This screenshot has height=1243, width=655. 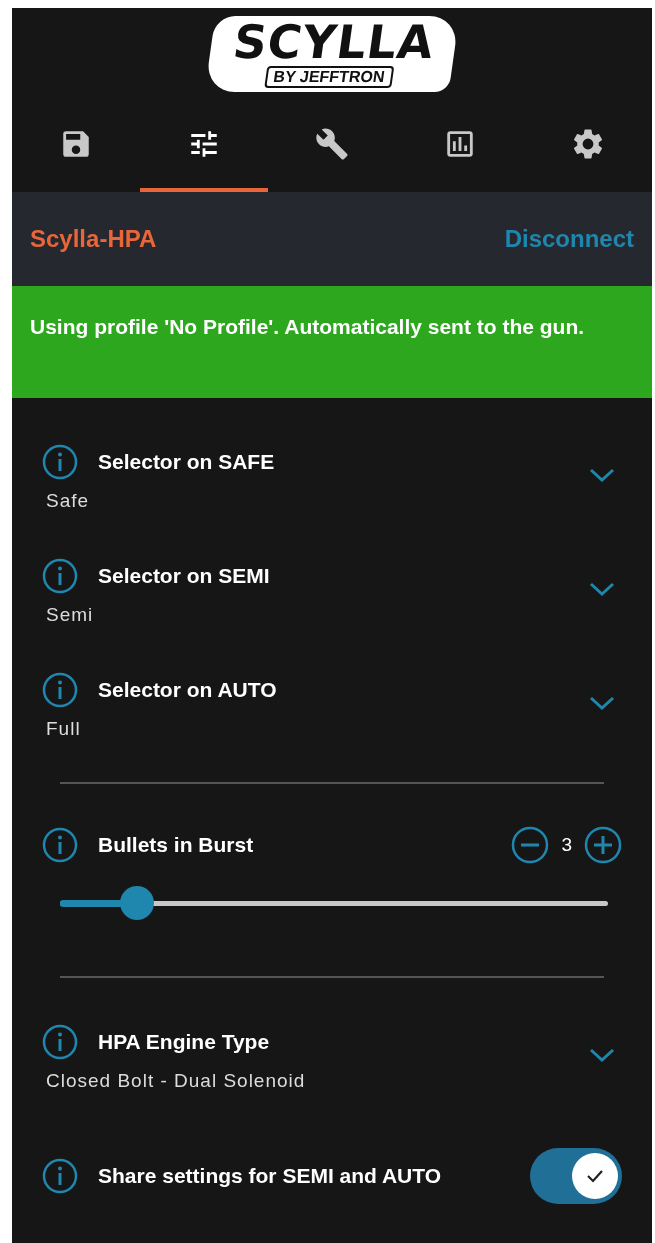 I want to click on setting-value: Full, so click(x=64, y=729).